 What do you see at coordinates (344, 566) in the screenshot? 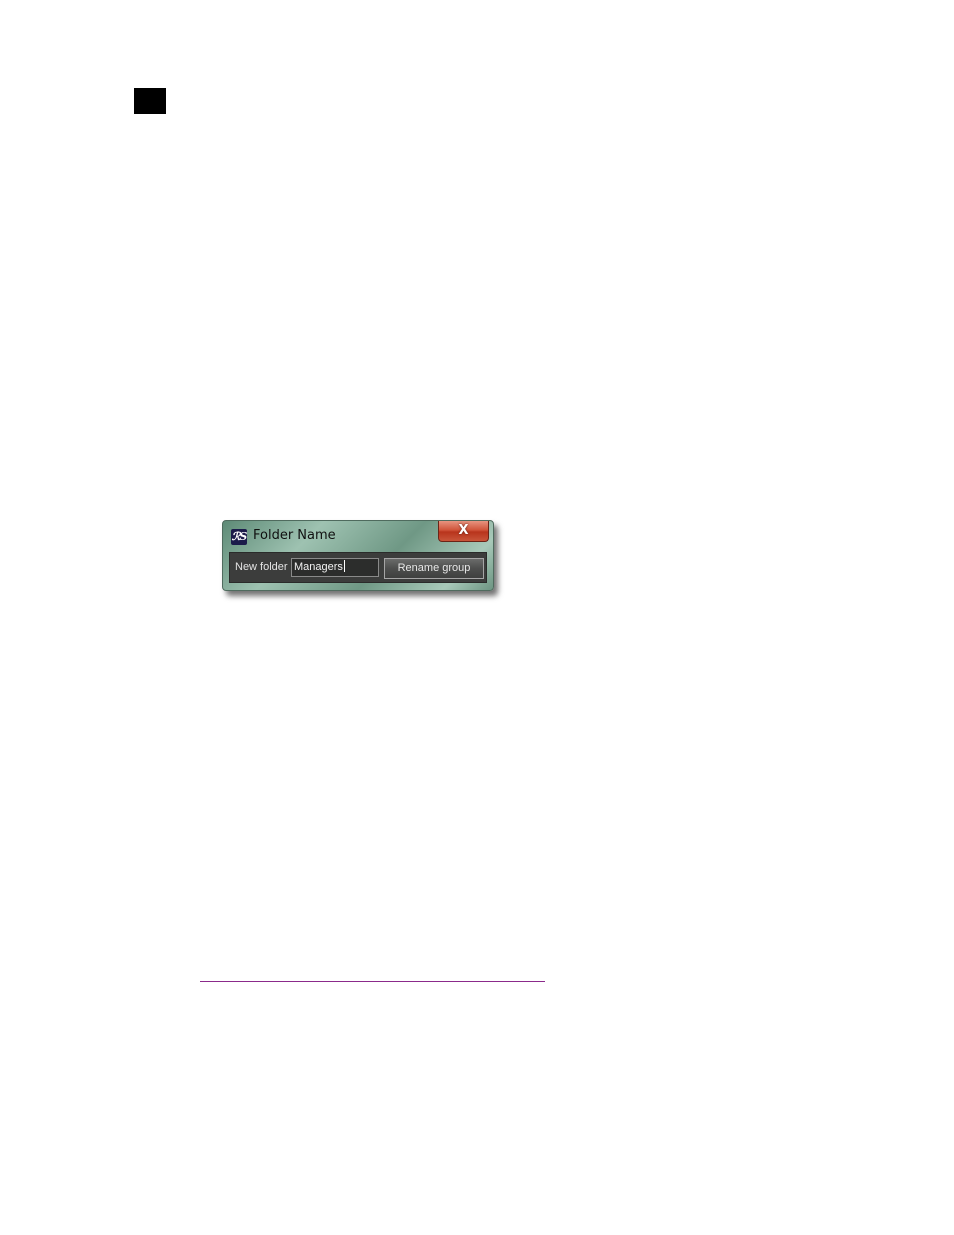
I see `text-caret` at bounding box center [344, 566].